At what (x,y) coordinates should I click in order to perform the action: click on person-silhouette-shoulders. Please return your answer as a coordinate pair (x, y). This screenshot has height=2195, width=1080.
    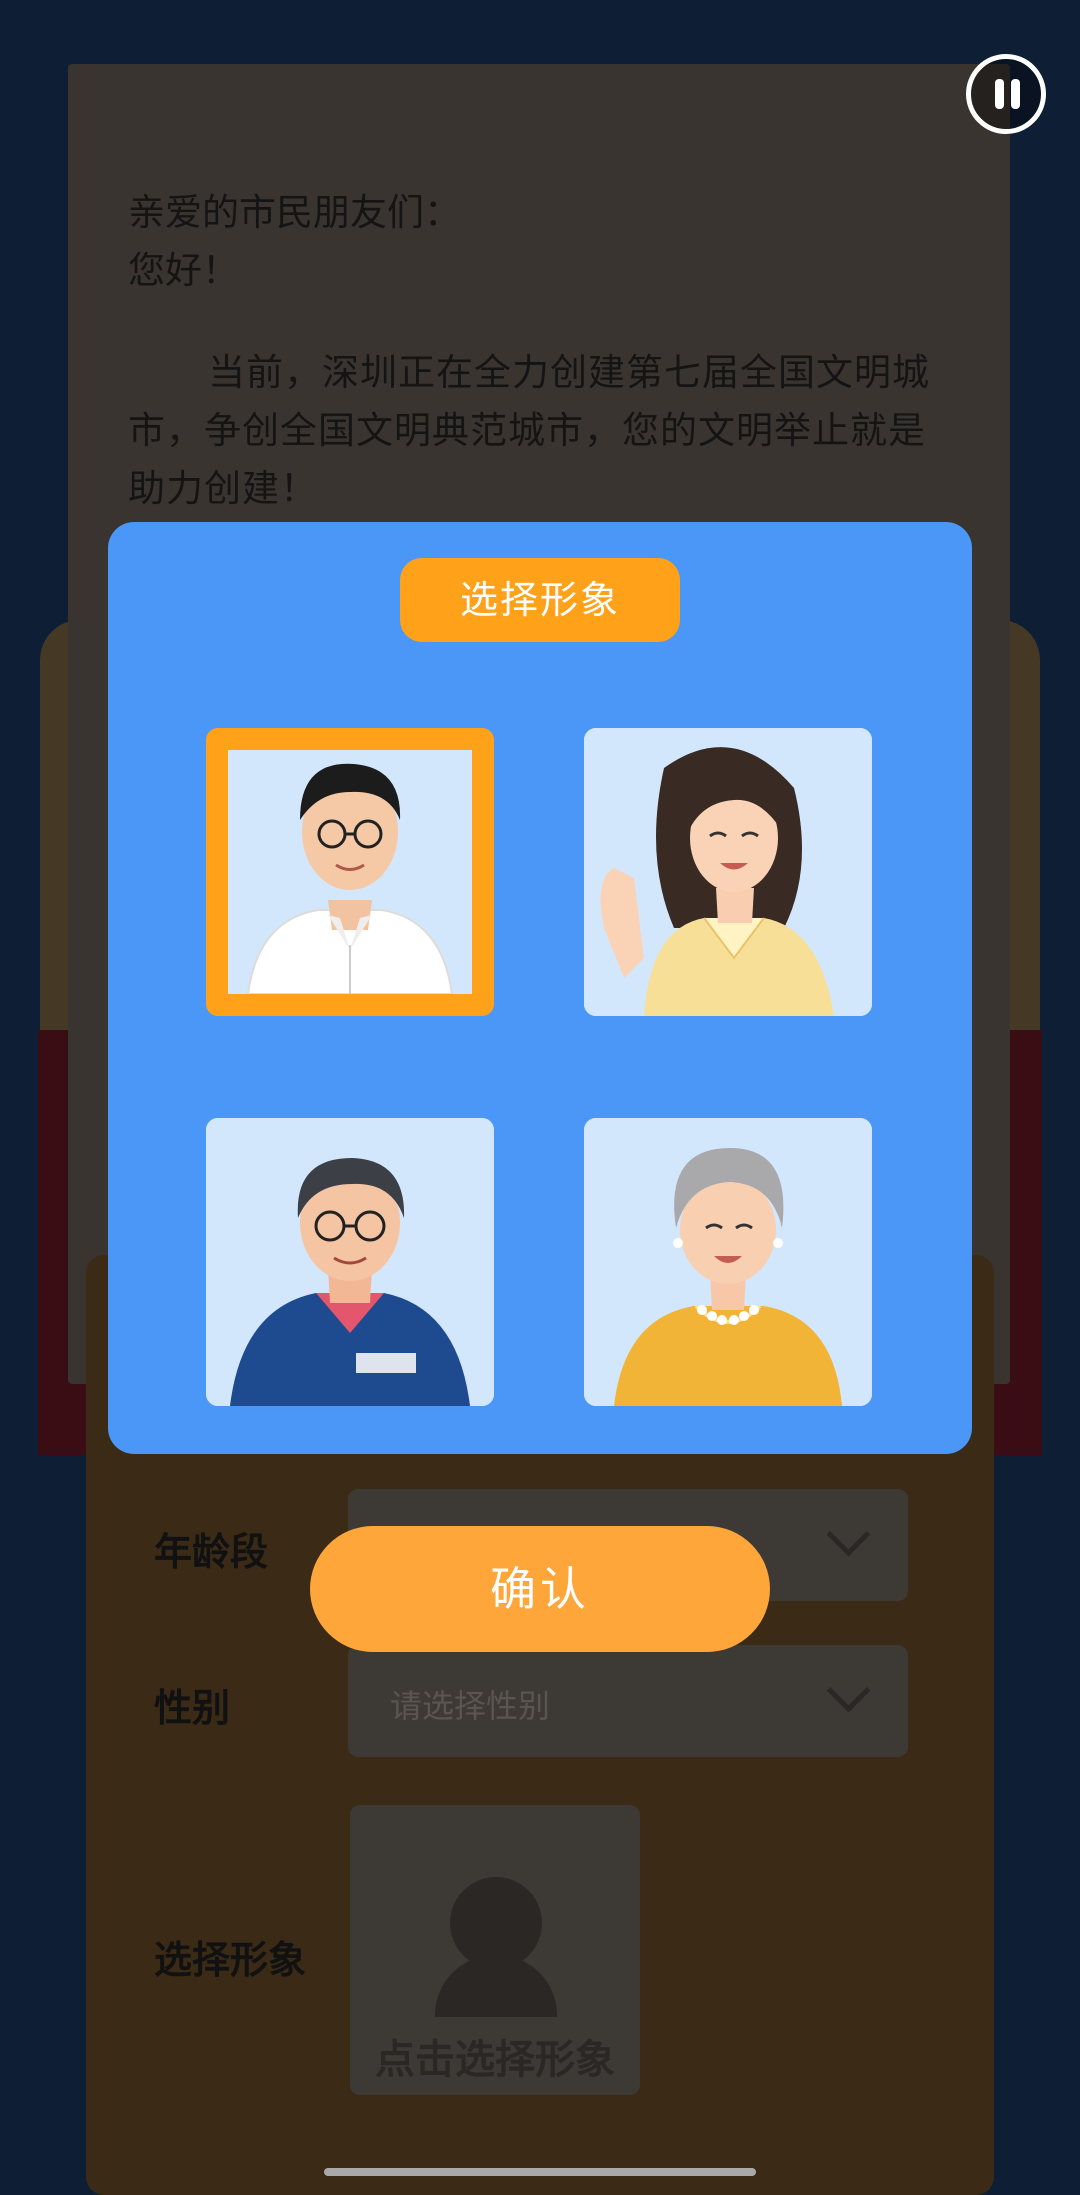
    Looking at the image, I should click on (496, 1986).